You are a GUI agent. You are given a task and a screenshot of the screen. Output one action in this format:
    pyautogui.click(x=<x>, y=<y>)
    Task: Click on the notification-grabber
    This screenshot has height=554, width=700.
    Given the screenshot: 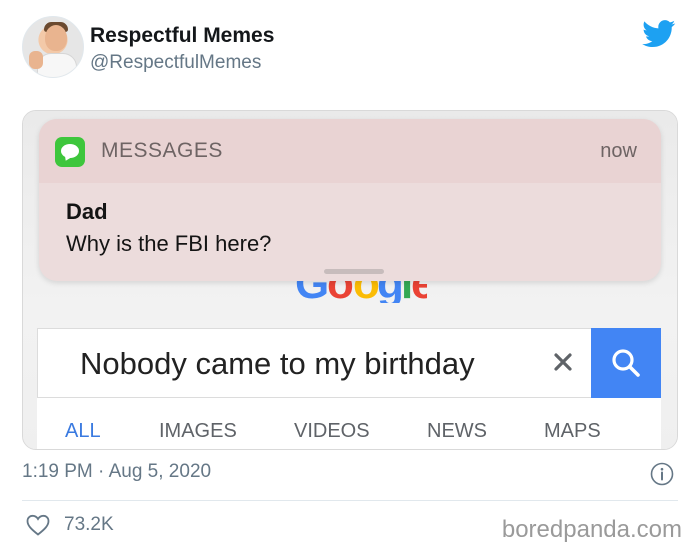 What is the action you would take?
    pyautogui.click(x=354, y=271)
    